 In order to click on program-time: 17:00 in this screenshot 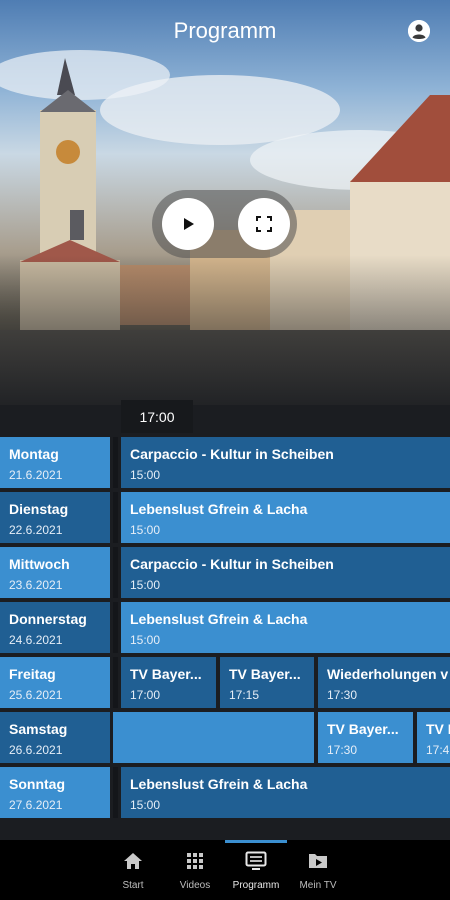, I will do `click(145, 695)`.